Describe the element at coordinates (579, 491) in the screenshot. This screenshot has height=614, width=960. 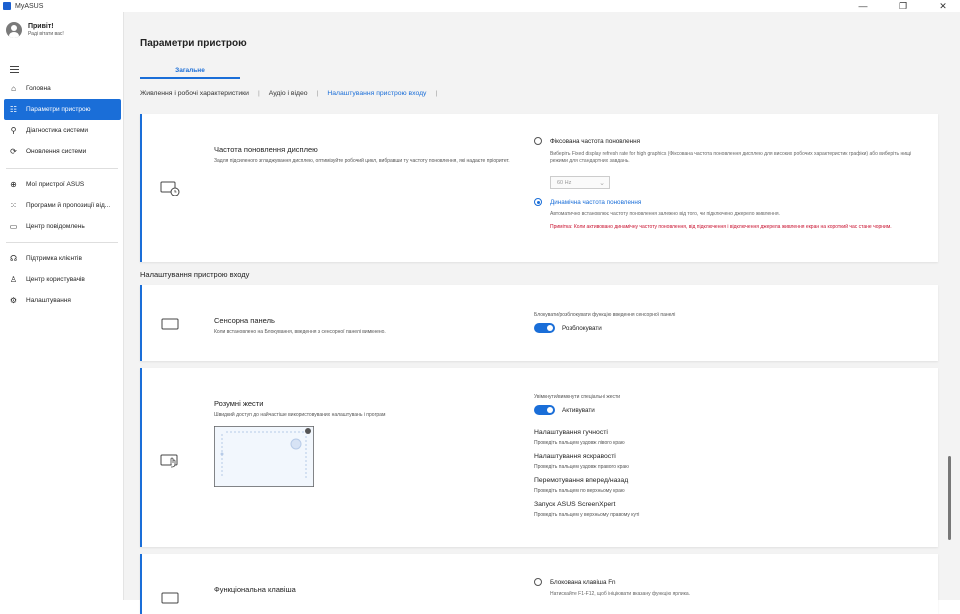
I see `gesture-seek-desc: Проведіть пальцем по верхньому краю` at that location.